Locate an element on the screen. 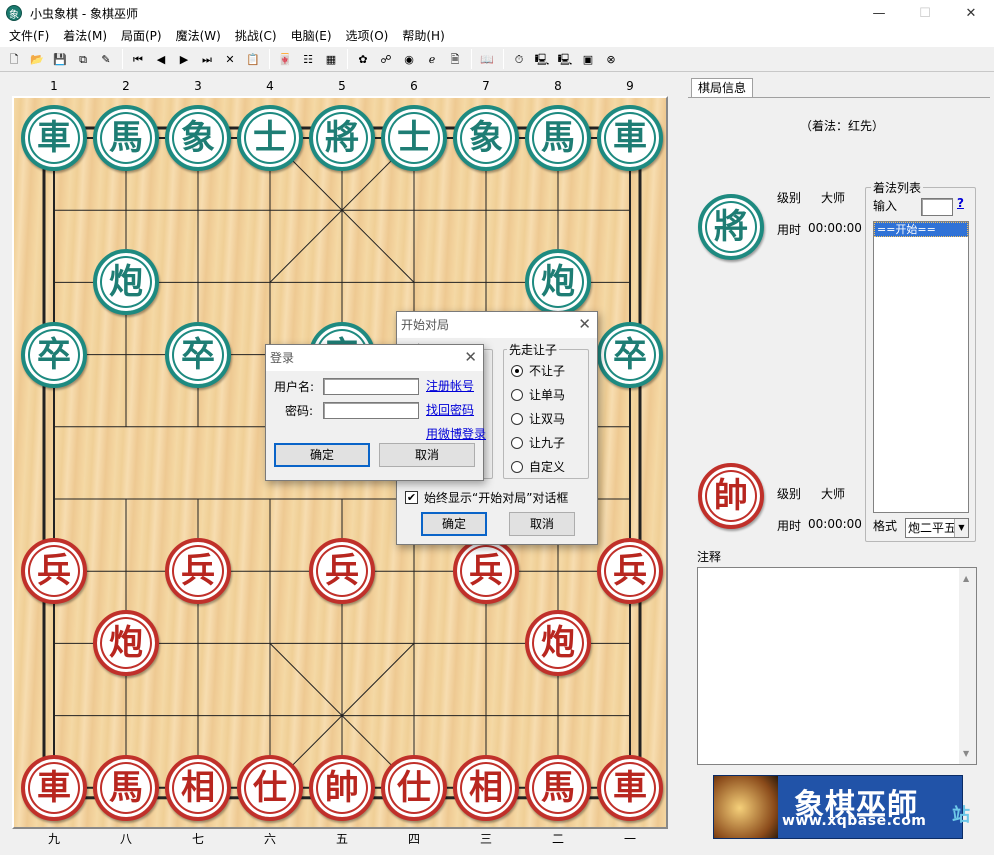 This screenshot has width=994, height=855. last-move-button: ⏭ is located at coordinates (207, 59).